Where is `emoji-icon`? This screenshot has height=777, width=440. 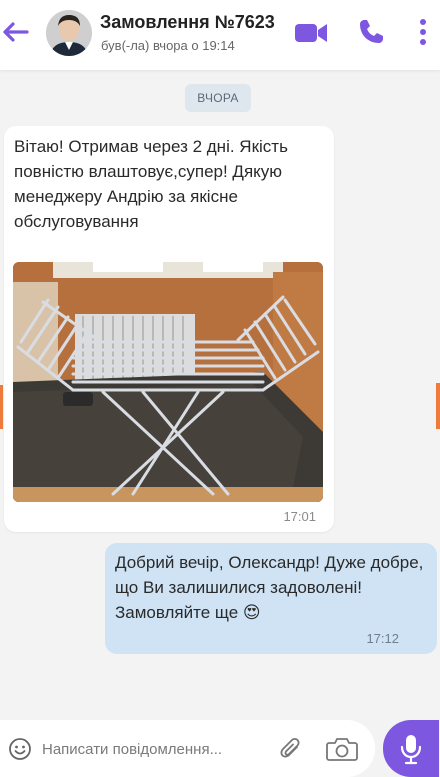
emoji-icon is located at coordinates (20, 749).